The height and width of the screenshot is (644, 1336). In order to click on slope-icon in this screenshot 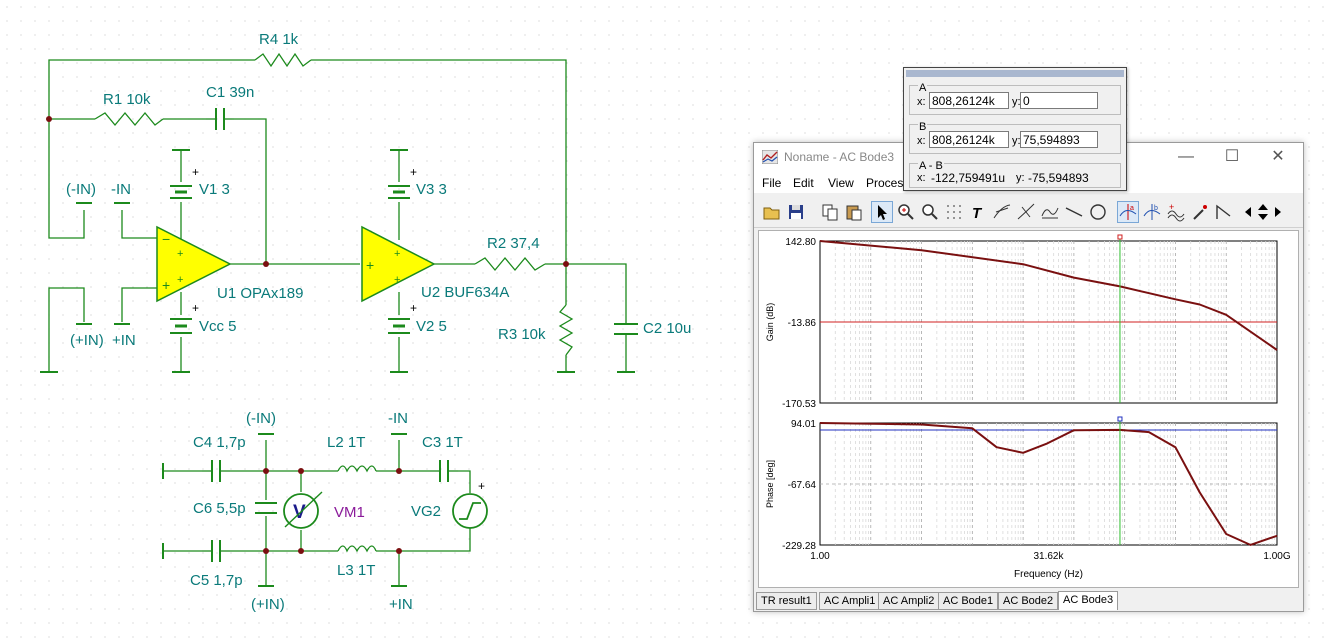, I will do `click(1026, 212)`.